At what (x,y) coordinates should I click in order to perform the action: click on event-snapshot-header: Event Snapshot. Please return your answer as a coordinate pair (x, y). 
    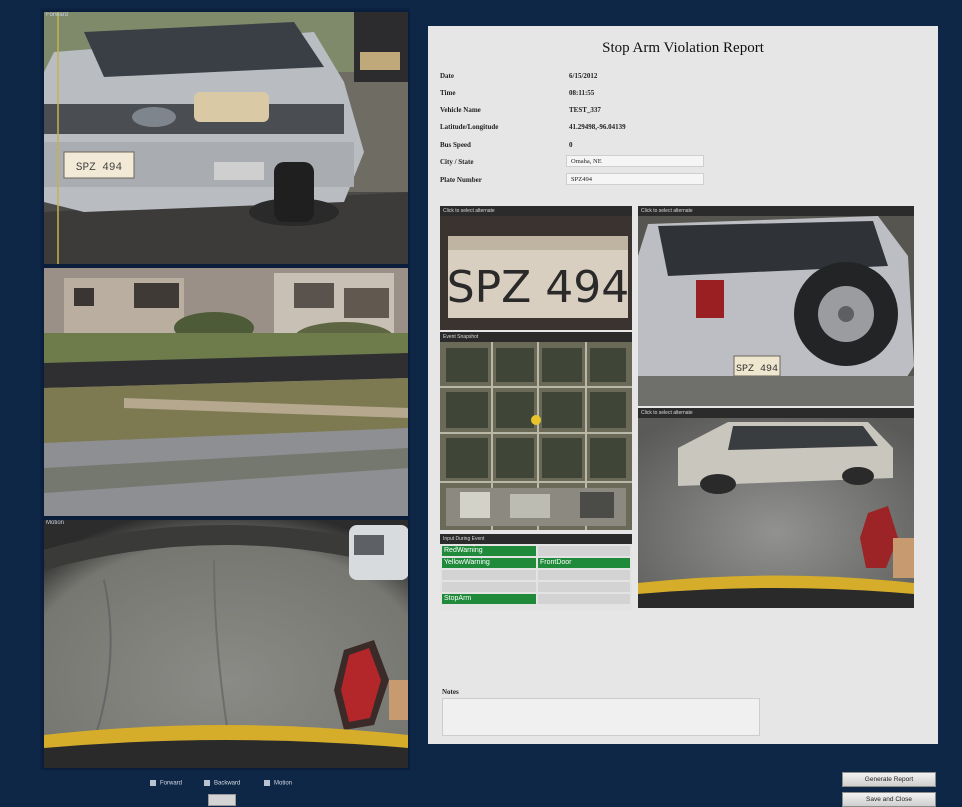
    Looking at the image, I should click on (536, 337).